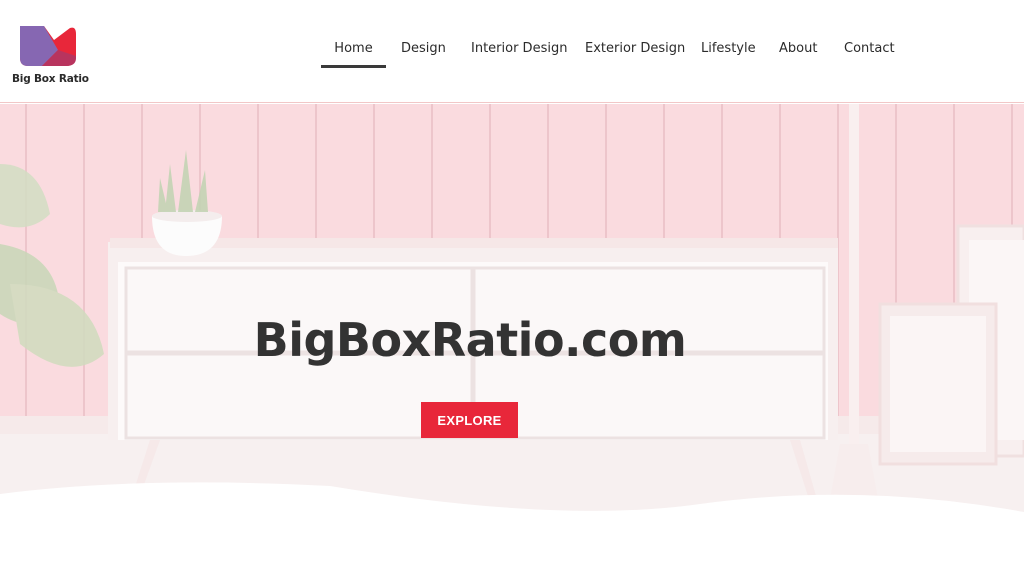 Image resolution: width=1024 pixels, height=570 pixels. What do you see at coordinates (635, 54) in the screenshot?
I see `nav-item-exterior-design: Exterior Design` at bounding box center [635, 54].